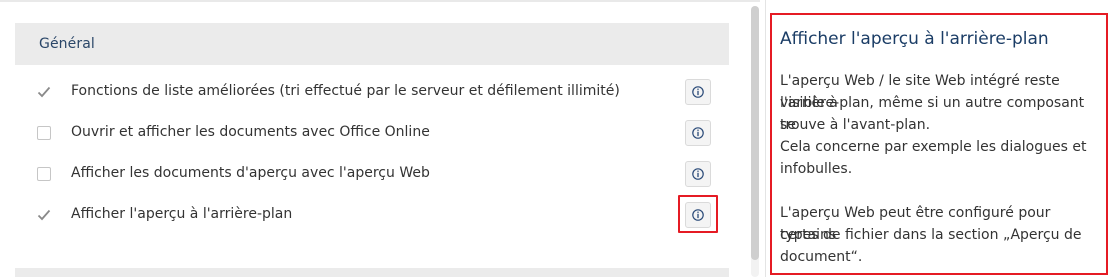 The height and width of the screenshot is (277, 1117). I want to click on next-section-header, so click(372, 272).